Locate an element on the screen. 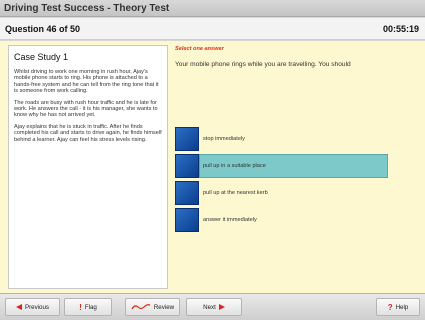 The width and height of the screenshot is (425, 320). help-question-icon: ? is located at coordinates (390, 307).